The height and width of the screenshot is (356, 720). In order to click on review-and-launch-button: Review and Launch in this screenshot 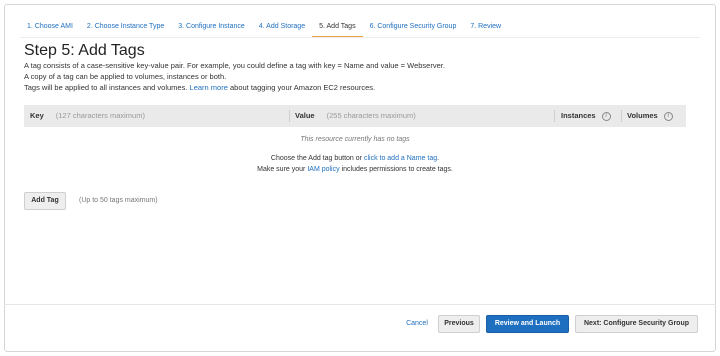, I will do `click(527, 324)`.